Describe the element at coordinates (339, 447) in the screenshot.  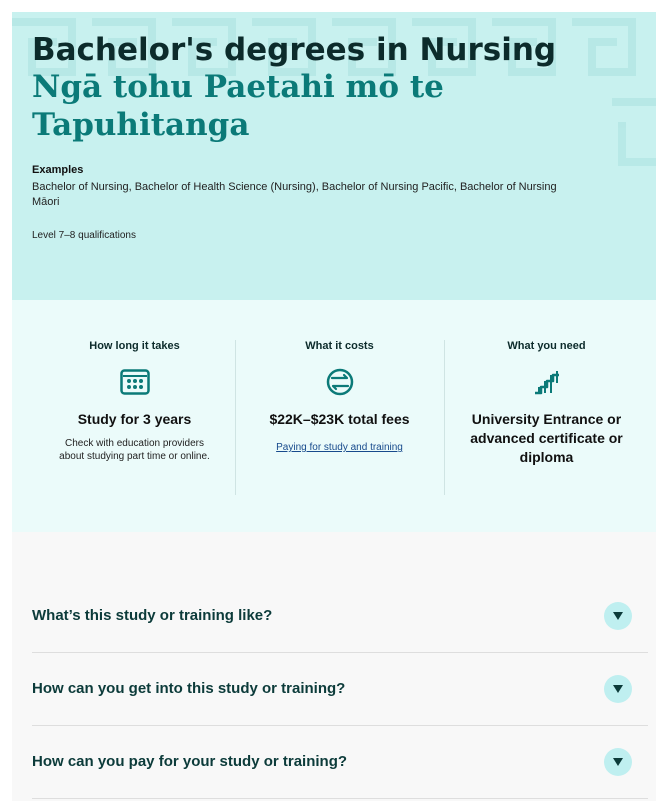
I see `paying-for-study-link: Paying for study and training` at that location.